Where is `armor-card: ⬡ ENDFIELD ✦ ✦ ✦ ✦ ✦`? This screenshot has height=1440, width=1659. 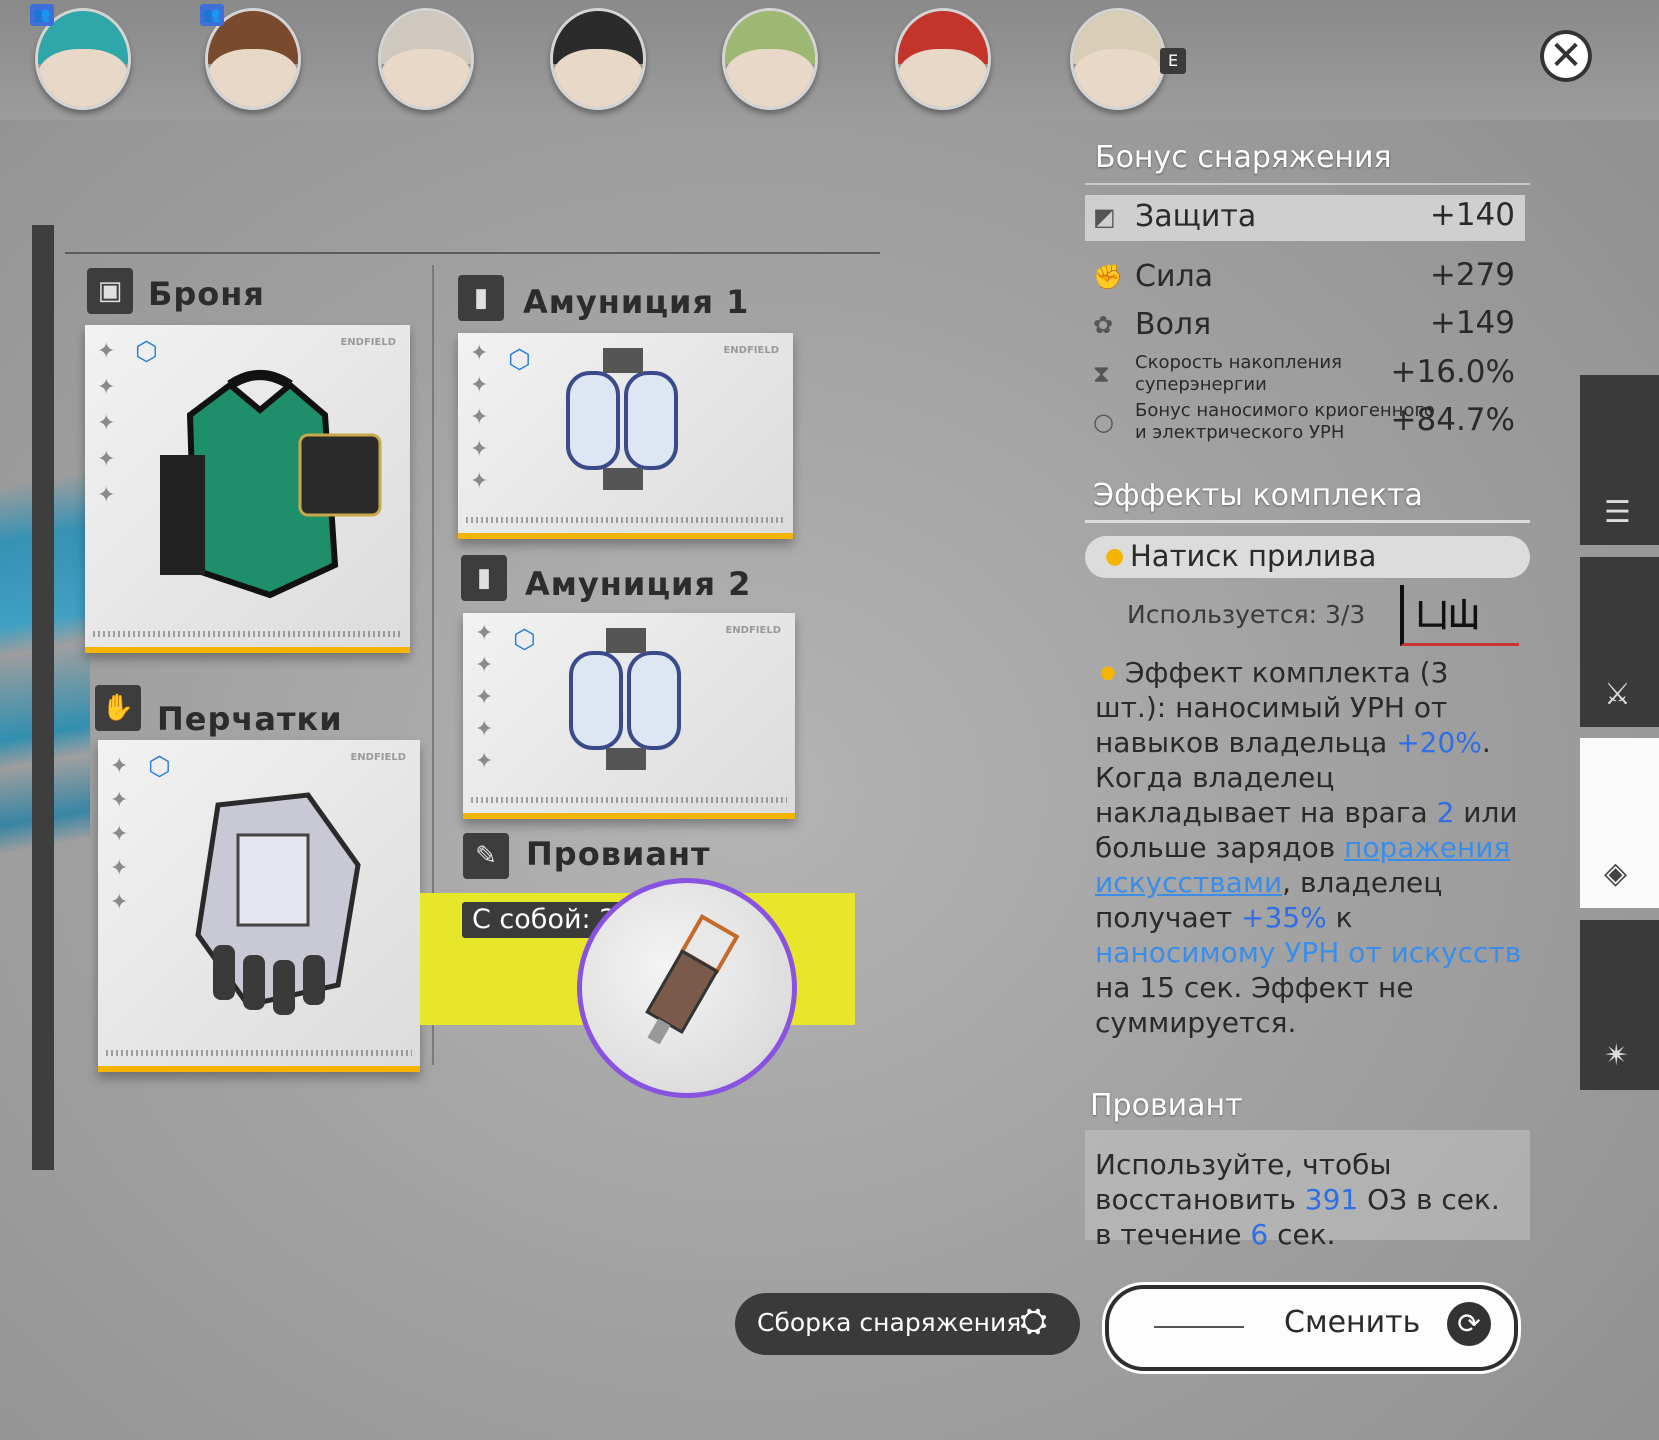
armor-card: ⬡ ENDFIELD ✦ ✦ ✦ ✦ ✦ is located at coordinates (247, 489).